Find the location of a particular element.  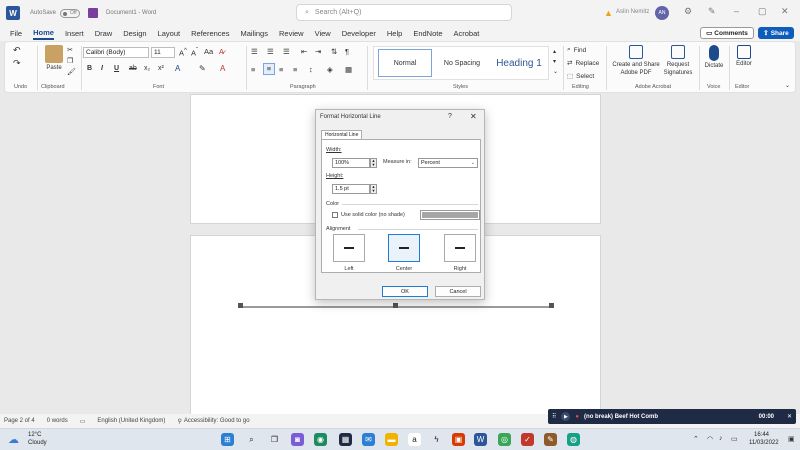

tab-review: Review is located at coordinates (291, 33).